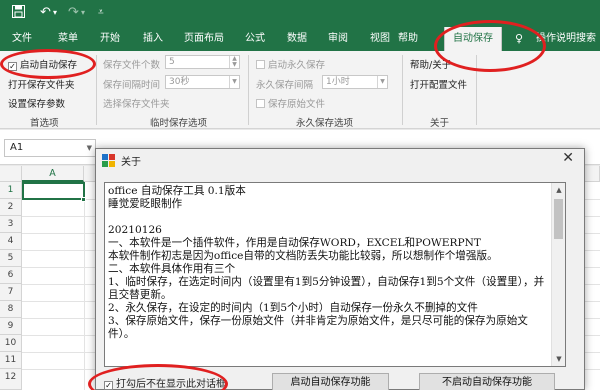 Image resolution: width=600 pixels, height=390 pixels. Describe the element at coordinates (73, 13) in the screenshot. I see `redo-icon: ↷` at that location.